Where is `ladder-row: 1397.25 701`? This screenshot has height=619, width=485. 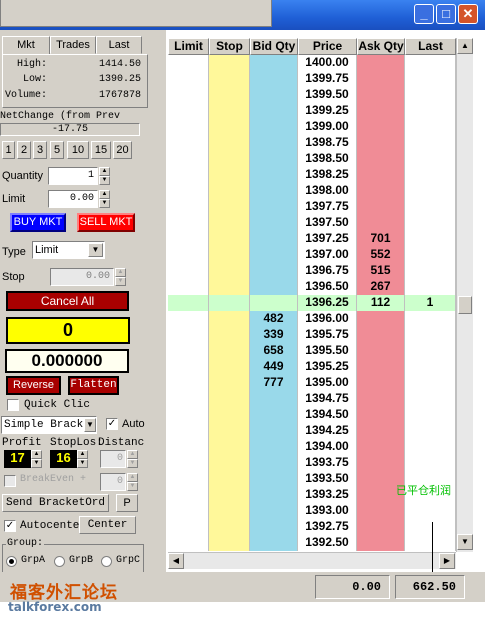 ladder-row: 1397.25 701 is located at coordinates (312, 239).